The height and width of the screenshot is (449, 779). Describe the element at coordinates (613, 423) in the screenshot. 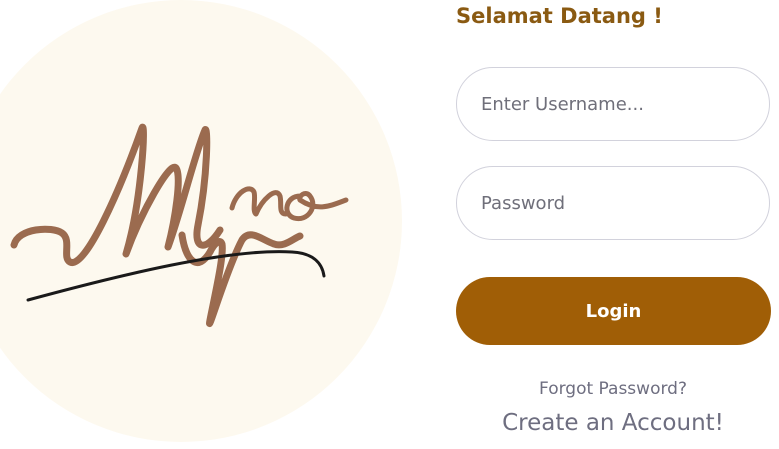

I see `create-account-link: Create an Account!` at that location.